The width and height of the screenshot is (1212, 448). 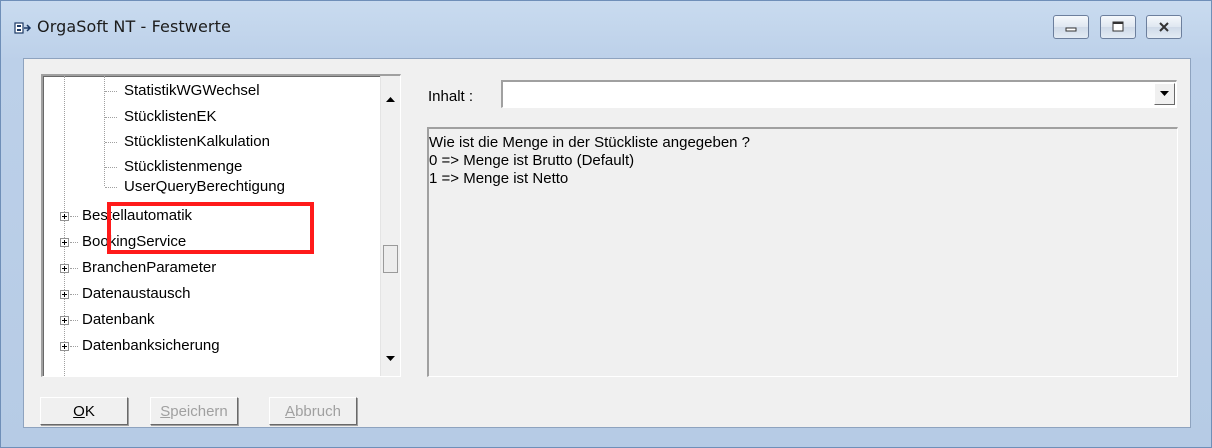 I want to click on scroll-up-icon, so click(x=390, y=99).